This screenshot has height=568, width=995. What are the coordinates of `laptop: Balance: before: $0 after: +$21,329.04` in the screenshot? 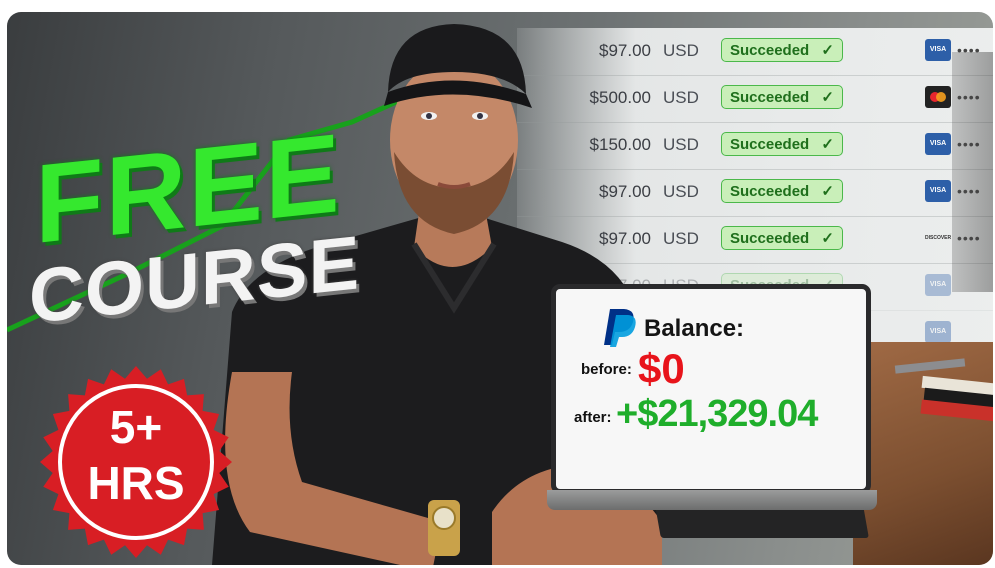 It's located at (712, 397).